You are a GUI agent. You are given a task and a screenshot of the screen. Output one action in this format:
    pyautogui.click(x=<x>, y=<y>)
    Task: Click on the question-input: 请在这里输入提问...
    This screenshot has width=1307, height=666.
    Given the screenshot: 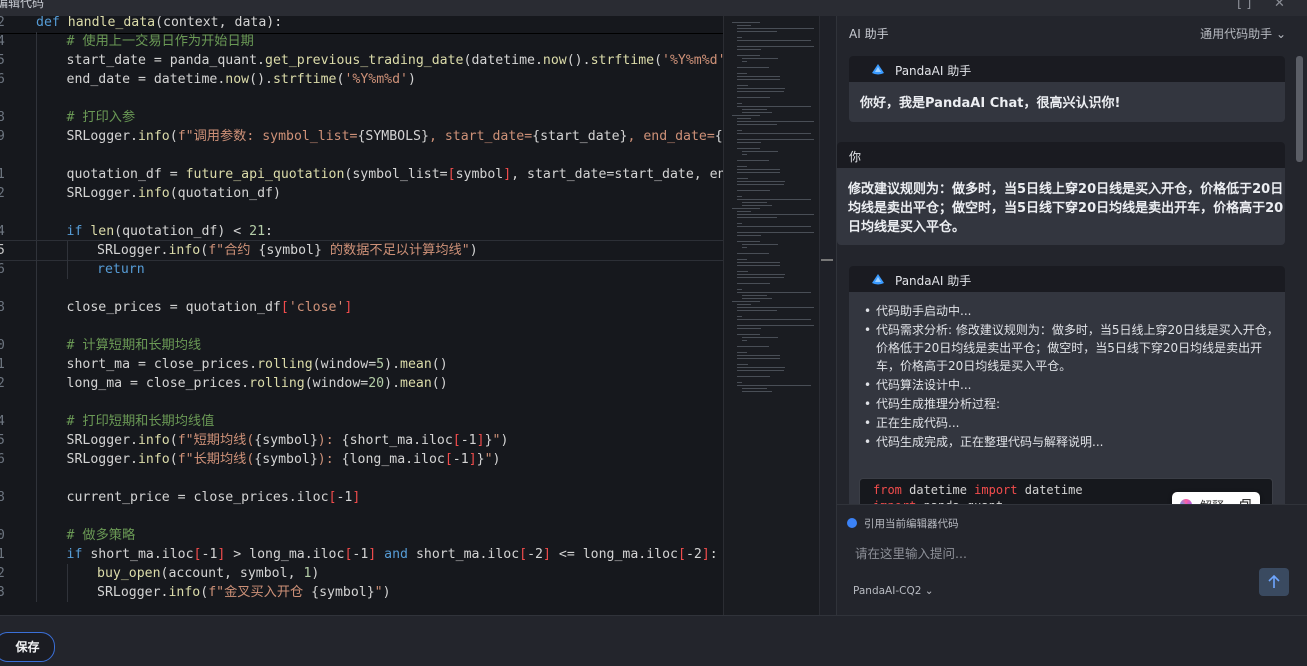 What is the action you would take?
    pyautogui.click(x=911, y=552)
    